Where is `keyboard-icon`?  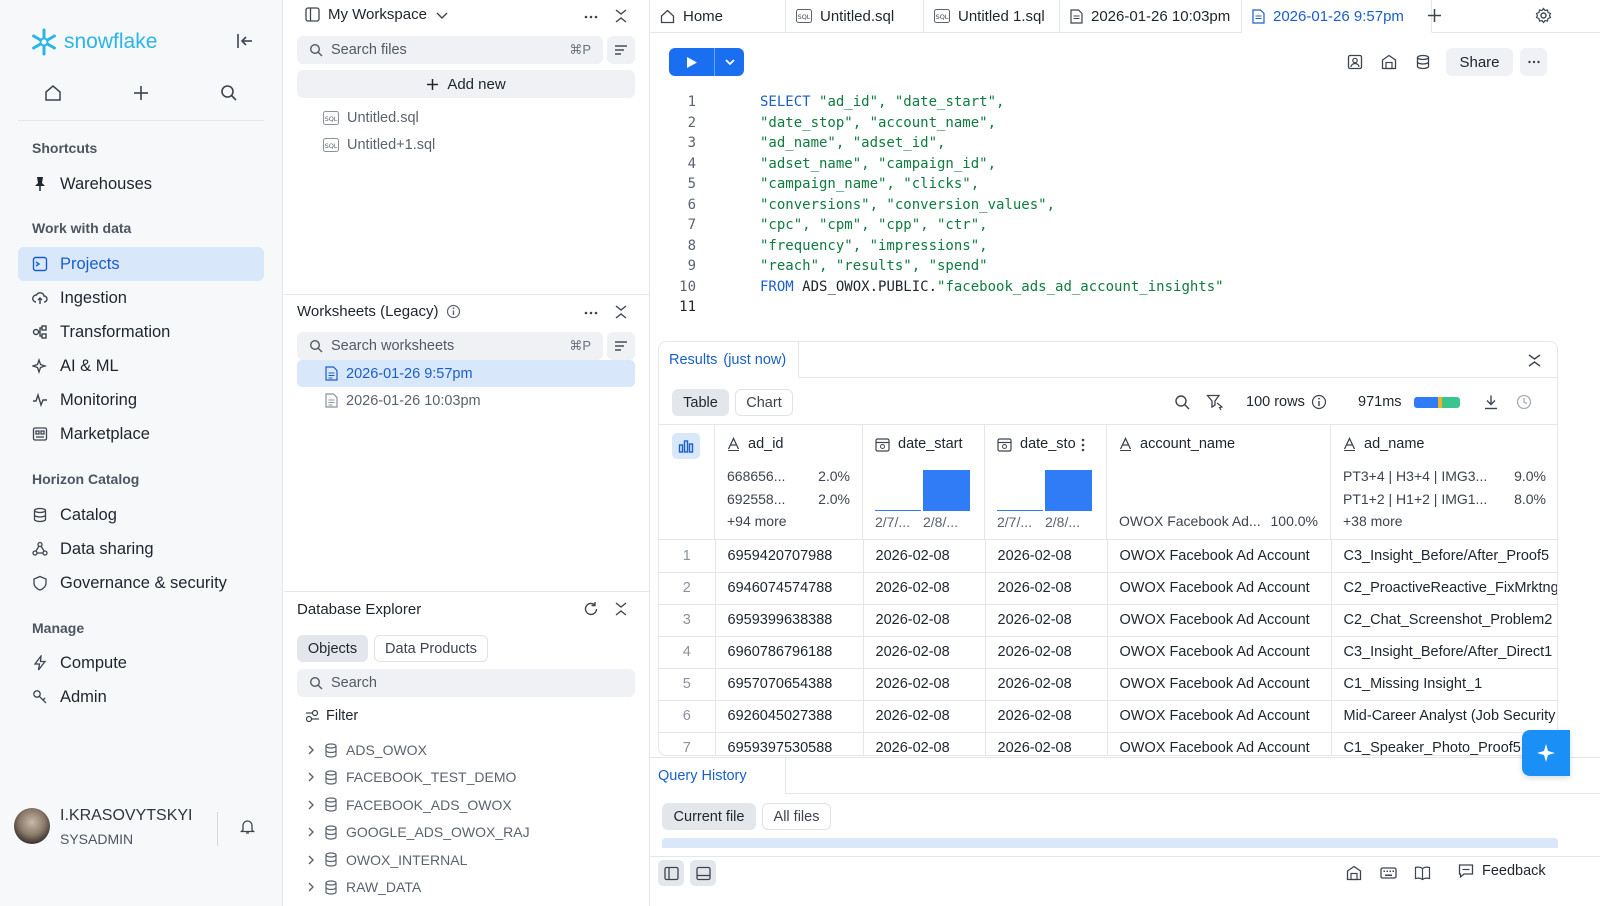
keyboard-icon is located at coordinates (1388, 873).